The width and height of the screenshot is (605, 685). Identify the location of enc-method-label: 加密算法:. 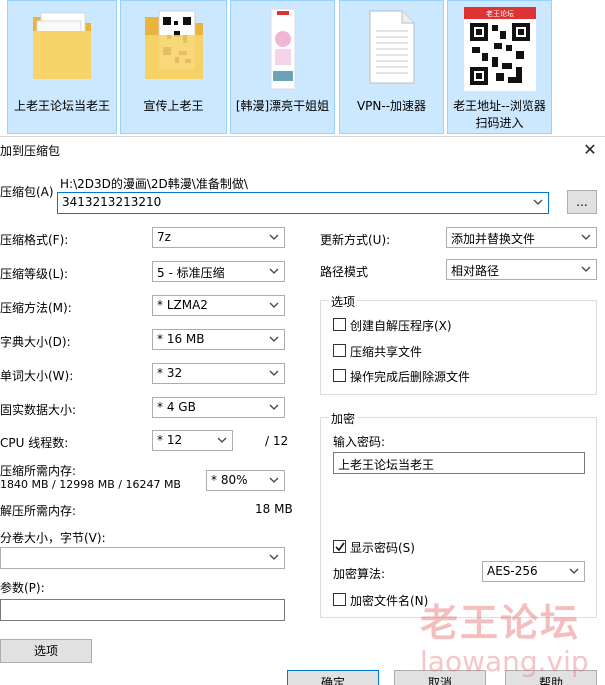
(359, 574).